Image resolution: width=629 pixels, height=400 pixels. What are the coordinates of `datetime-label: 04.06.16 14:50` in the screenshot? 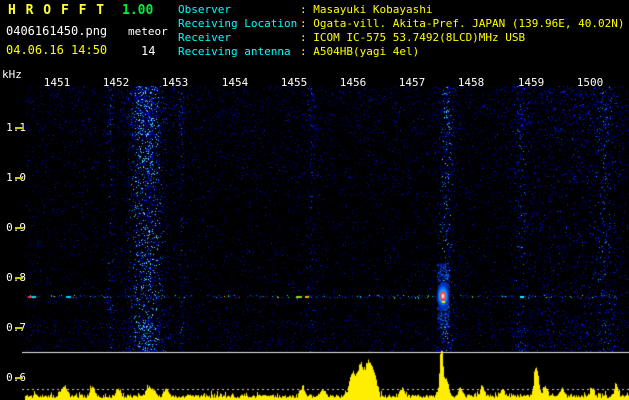 It's located at (57, 50).